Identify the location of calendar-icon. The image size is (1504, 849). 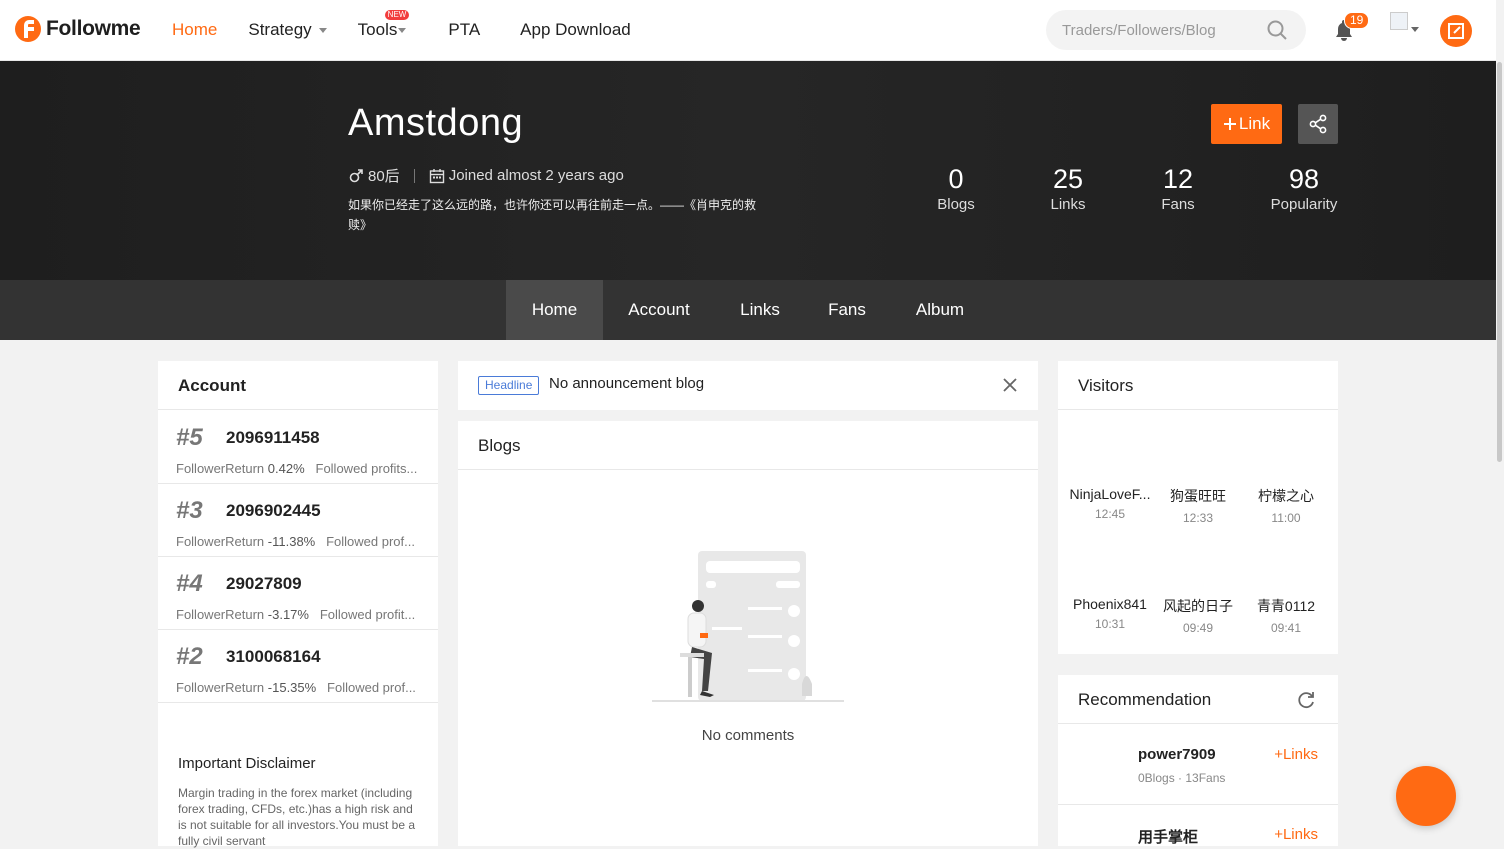
(436, 175).